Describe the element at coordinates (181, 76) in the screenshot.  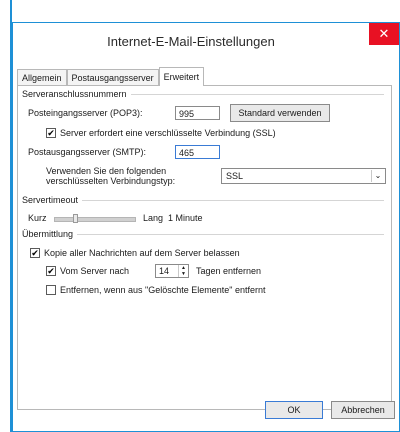
I see `tab-erweitert: Erweitert` at that location.